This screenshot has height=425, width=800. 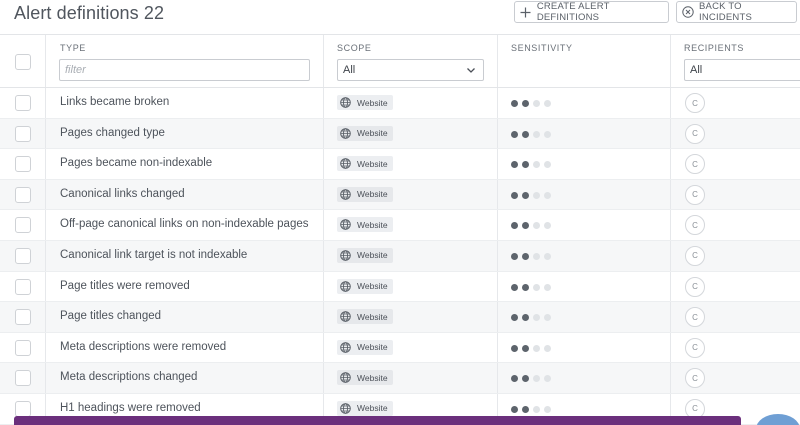 I want to click on create-alert-definitions-button: CREATE ALERT DEFINITIONS, so click(x=591, y=12).